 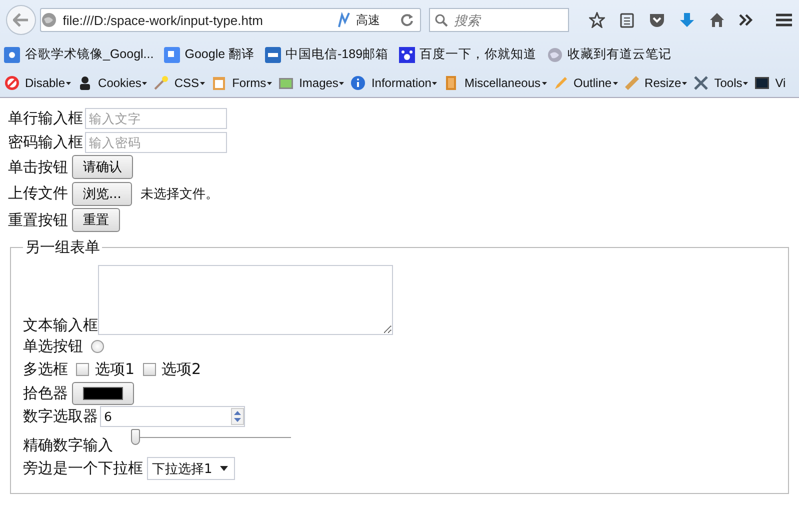 I want to click on search-field: 搜索, so click(x=499, y=20).